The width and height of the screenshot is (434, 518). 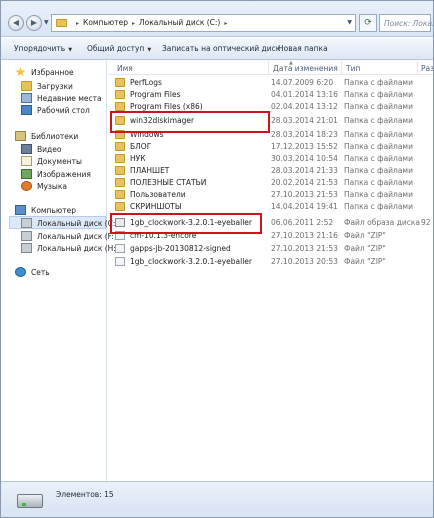 I want to click on address-dropdown-icon: ▼, so click(x=349, y=22).